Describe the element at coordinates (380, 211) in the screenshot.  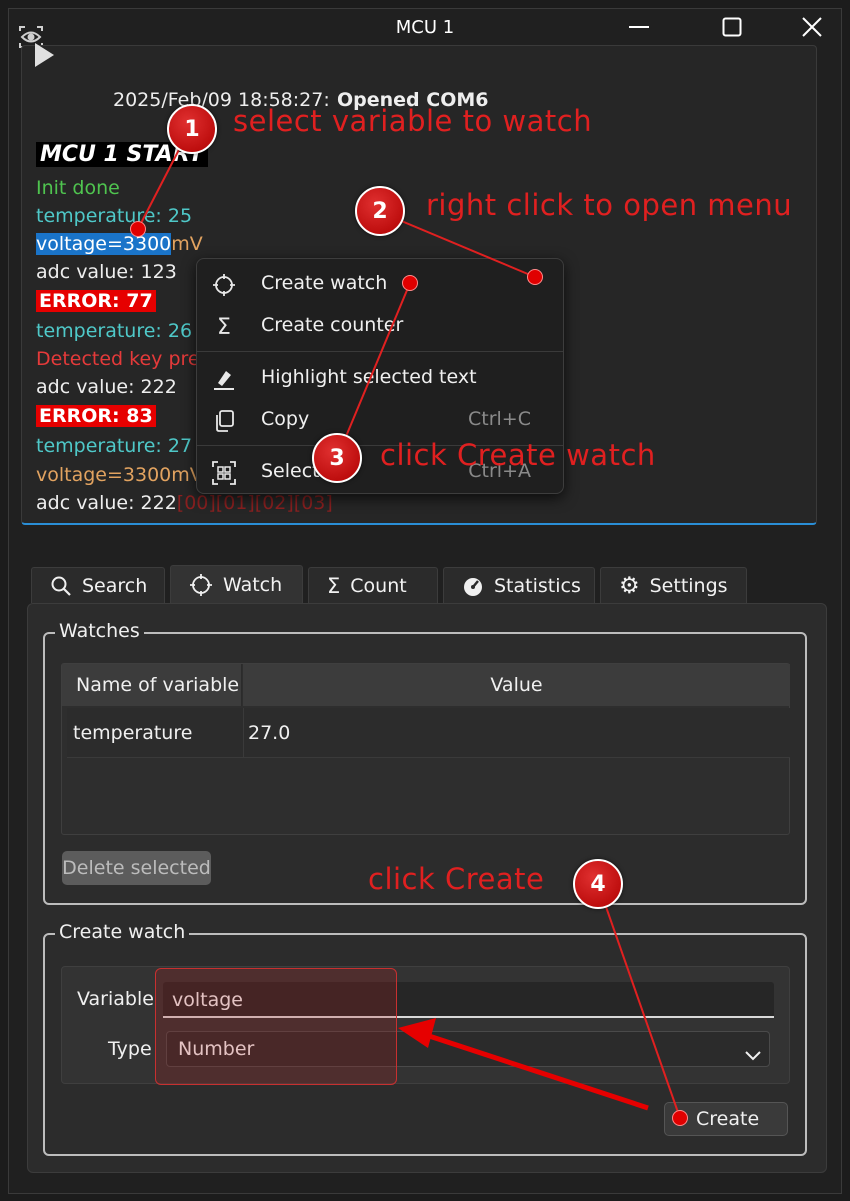
I see `annotation-badge: 2` at that location.